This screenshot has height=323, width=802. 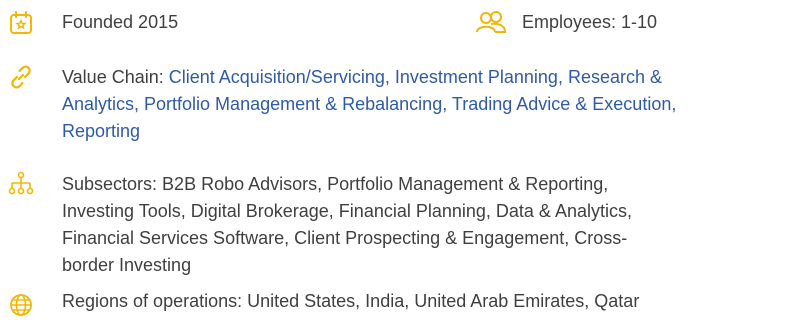 What do you see at coordinates (21, 305) in the screenshot?
I see `globe-icon` at bounding box center [21, 305].